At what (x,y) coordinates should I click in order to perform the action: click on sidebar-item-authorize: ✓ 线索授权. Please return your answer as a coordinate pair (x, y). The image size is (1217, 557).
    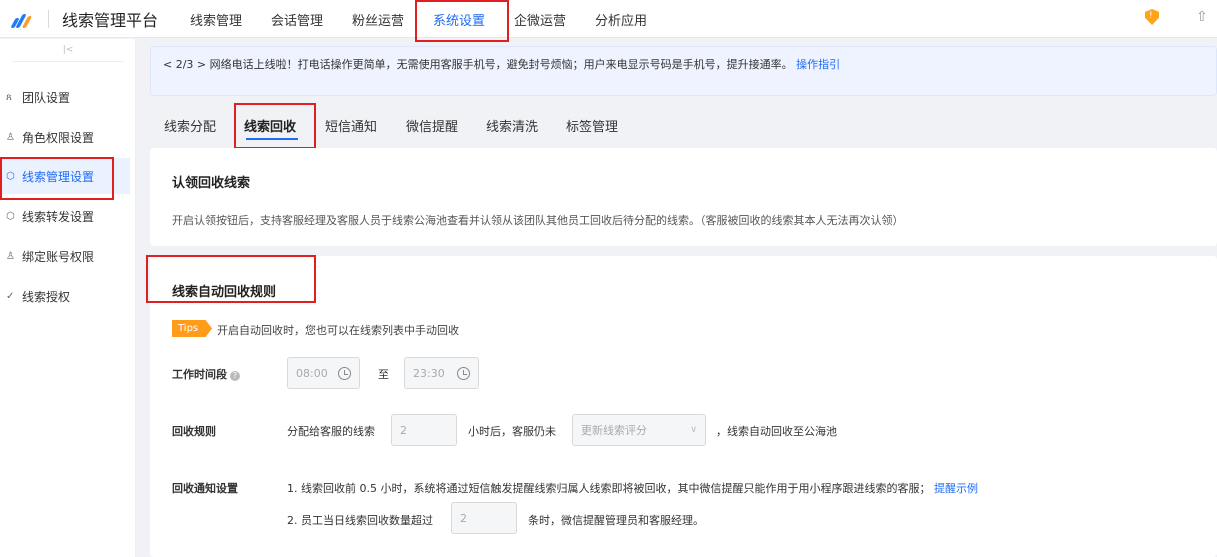
    Looking at the image, I should click on (65, 296).